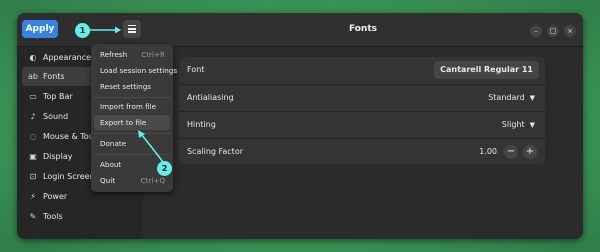  I want to click on step-badge-1: 1, so click(82, 30).